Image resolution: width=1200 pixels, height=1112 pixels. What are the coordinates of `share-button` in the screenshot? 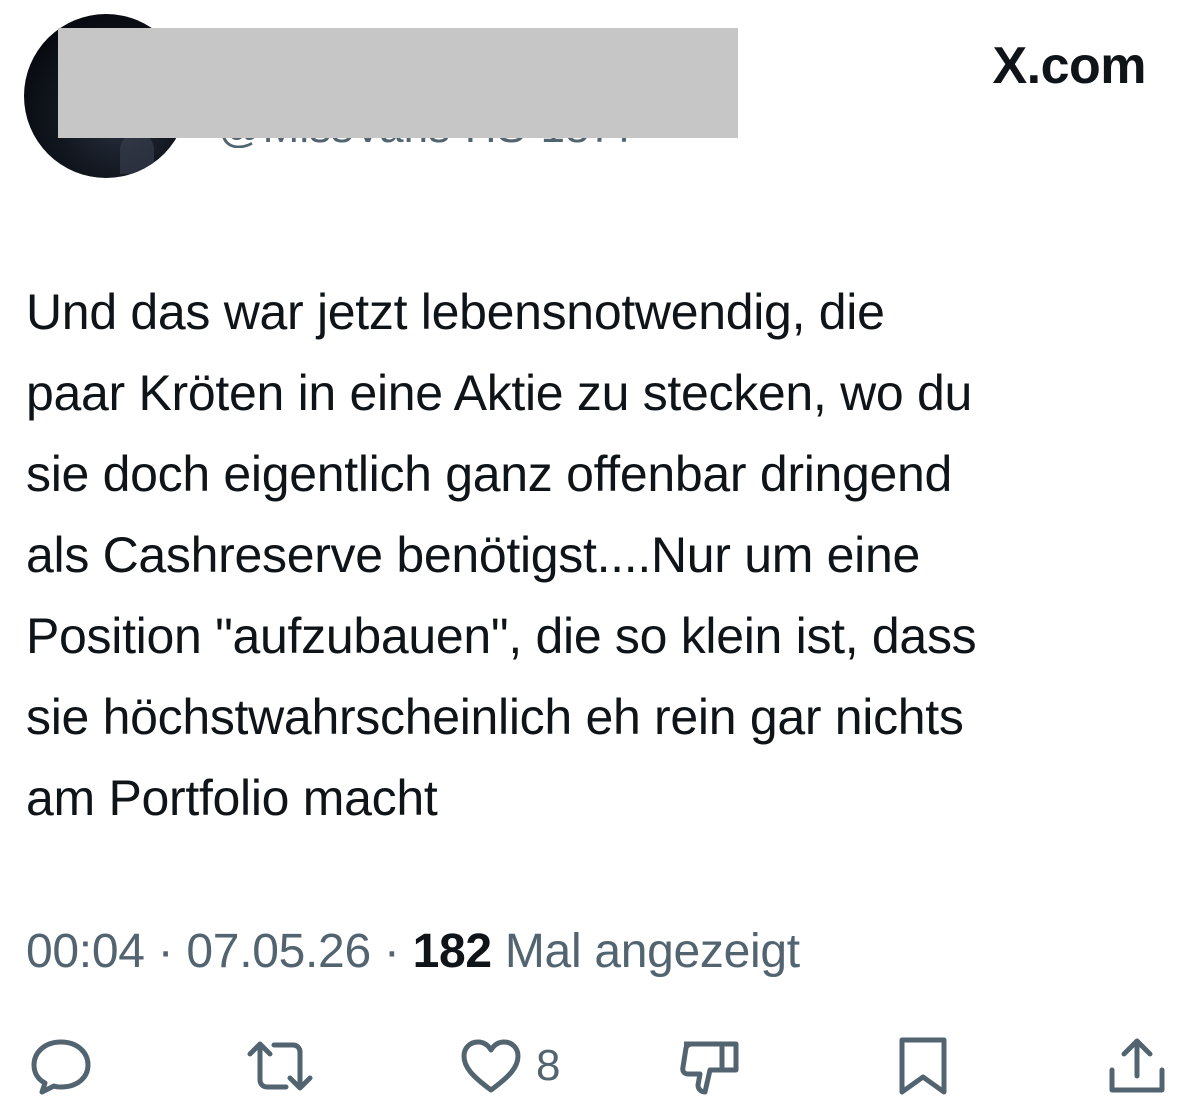 It's located at (1137, 1066).